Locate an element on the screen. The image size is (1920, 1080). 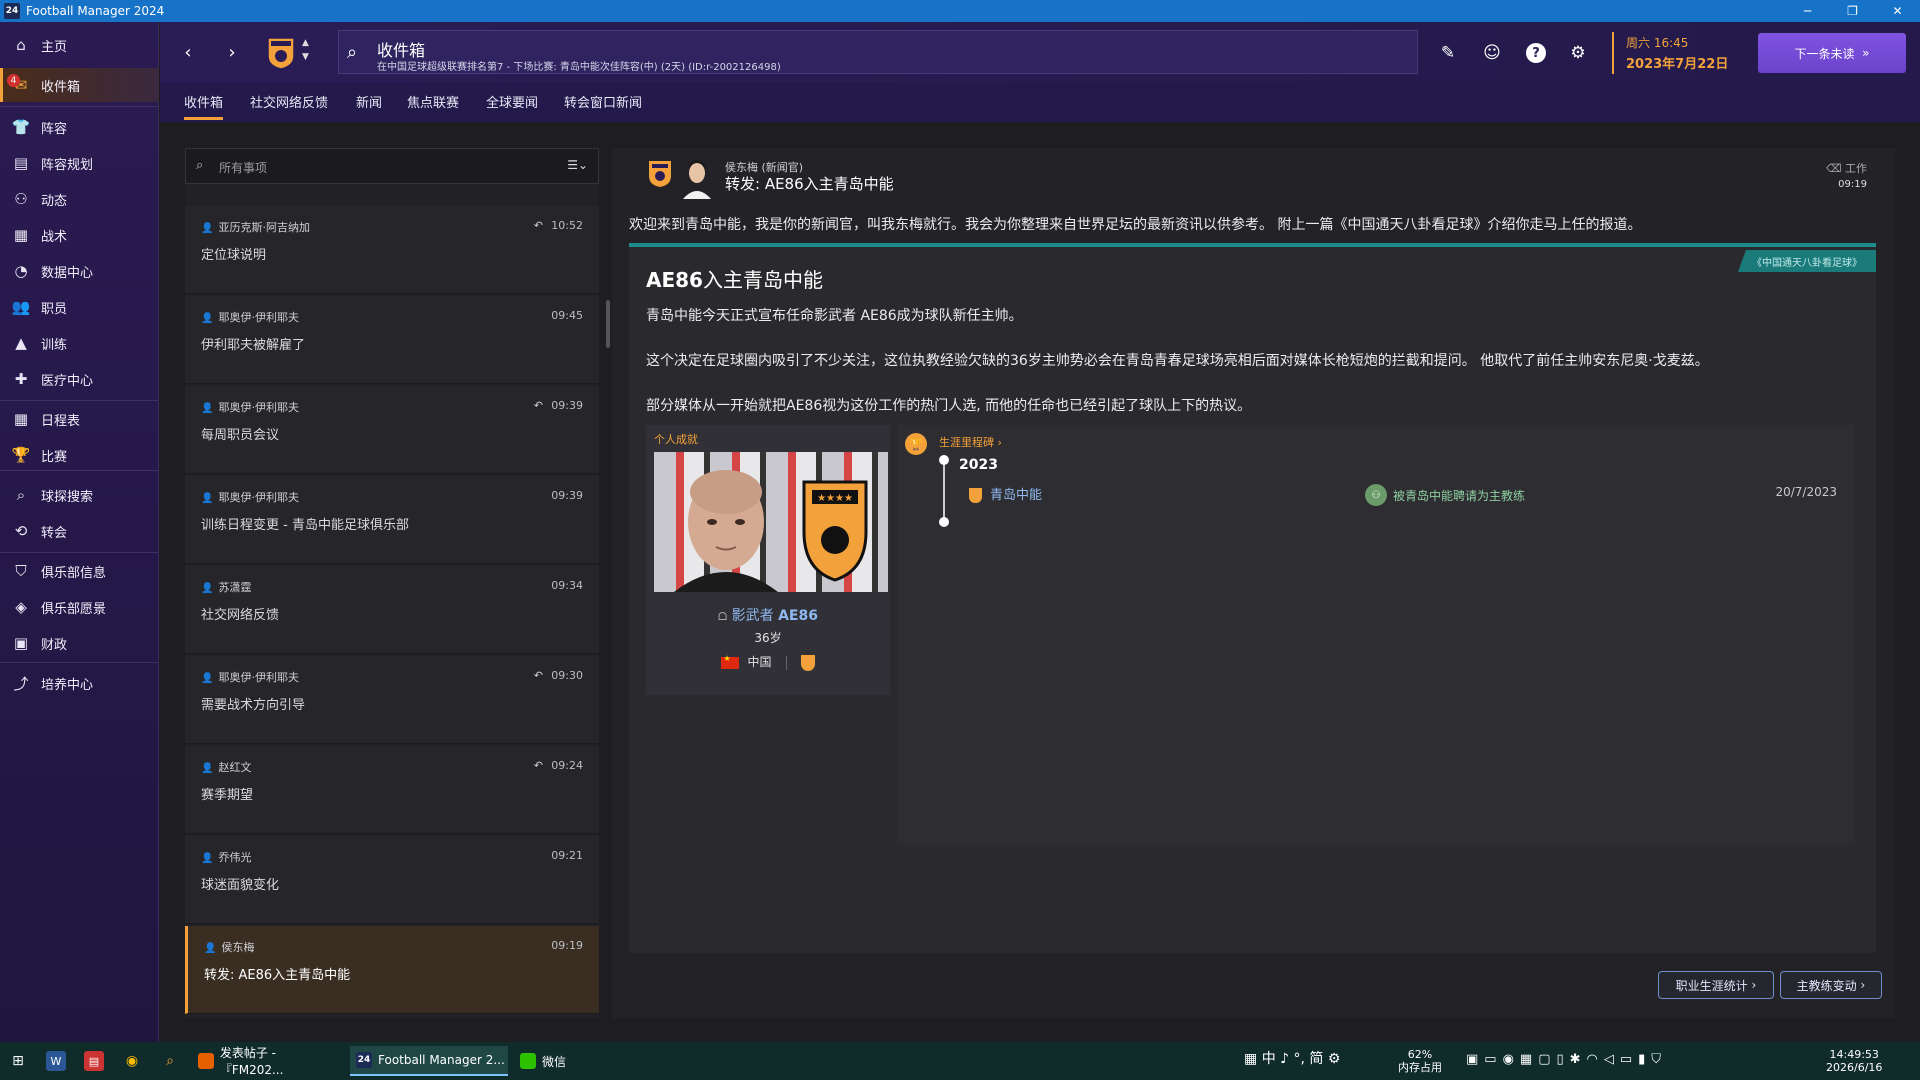
career-milestones-label: 生涯里程碑 › is located at coordinates (970, 442).